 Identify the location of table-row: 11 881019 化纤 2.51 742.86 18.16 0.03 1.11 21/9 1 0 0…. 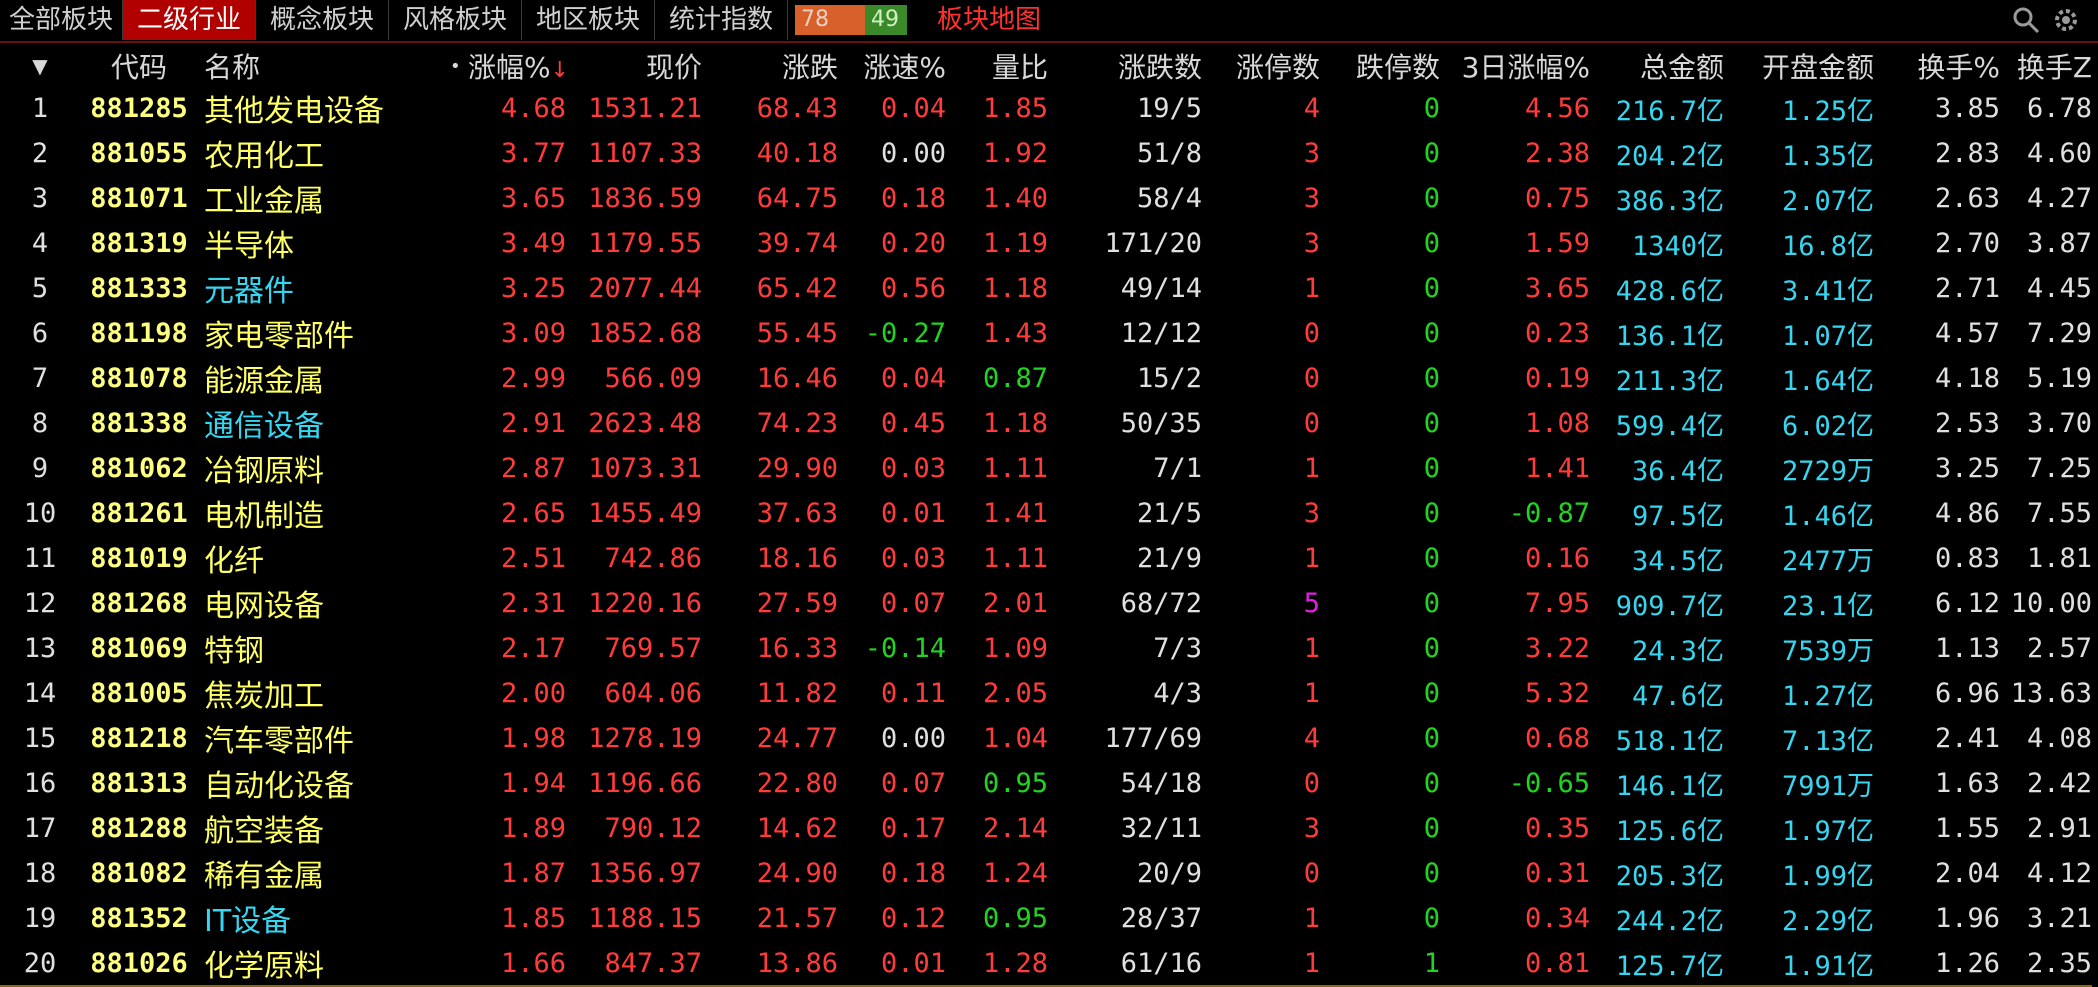
(1046, 558).